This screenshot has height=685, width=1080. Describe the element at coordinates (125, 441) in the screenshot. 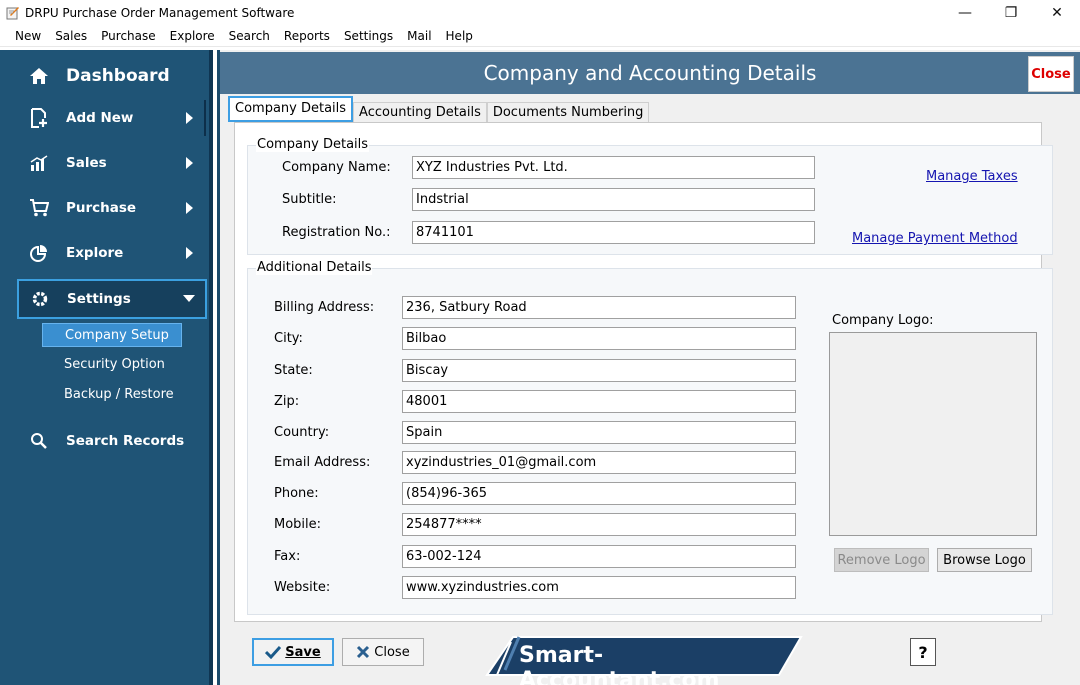

I see `sidebar-item-label: Search Records` at that location.